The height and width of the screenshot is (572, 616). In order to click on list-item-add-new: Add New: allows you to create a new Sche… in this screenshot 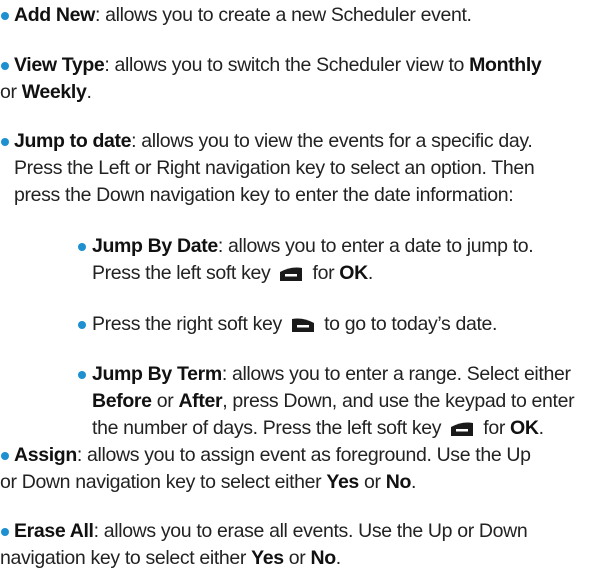, I will do `click(307, 15)`.